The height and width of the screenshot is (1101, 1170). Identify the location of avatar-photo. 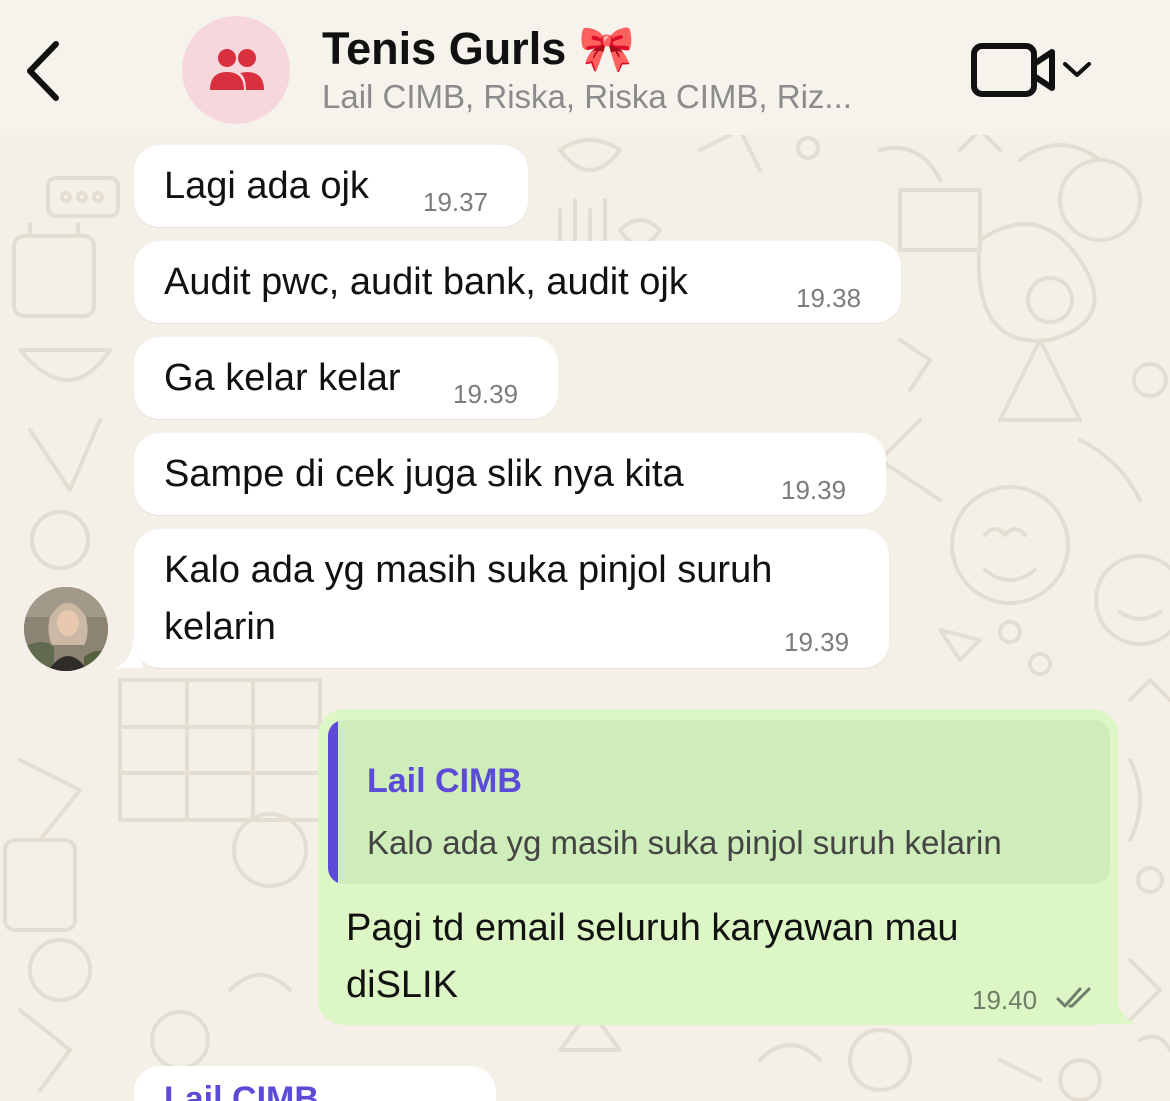
(66, 629).